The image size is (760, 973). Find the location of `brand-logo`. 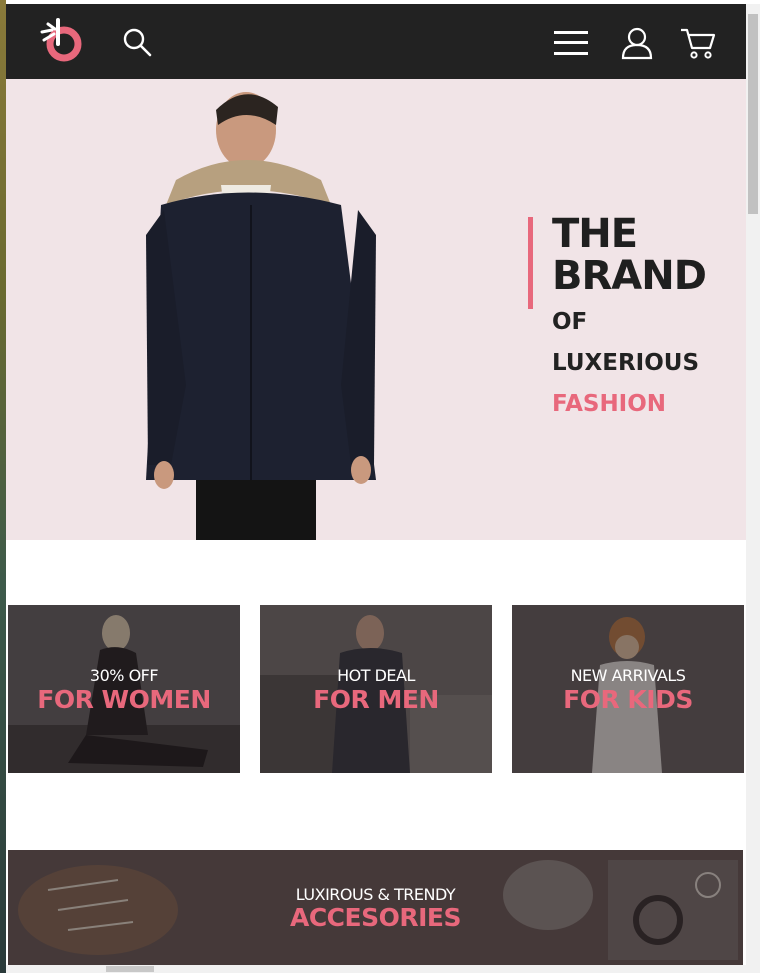

brand-logo is located at coordinates (60, 41).